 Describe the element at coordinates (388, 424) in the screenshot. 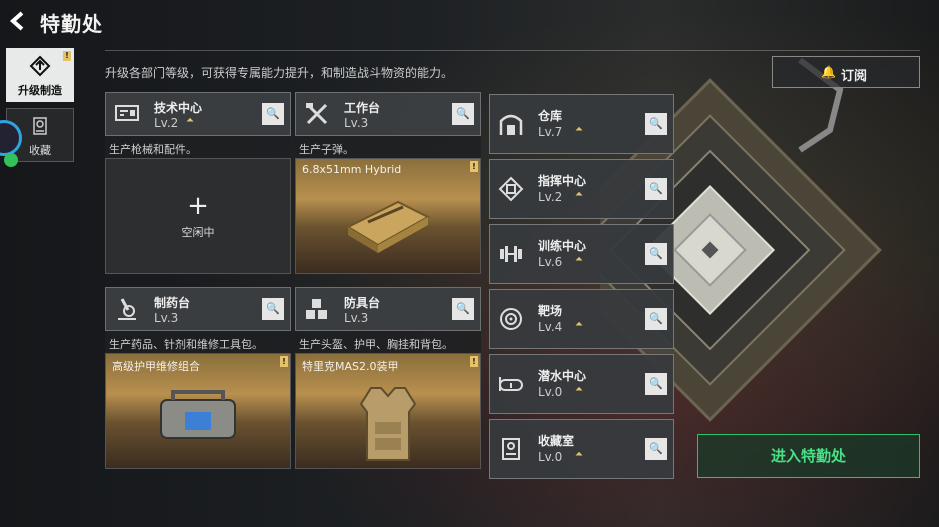

I see `body-armor-icon` at that location.